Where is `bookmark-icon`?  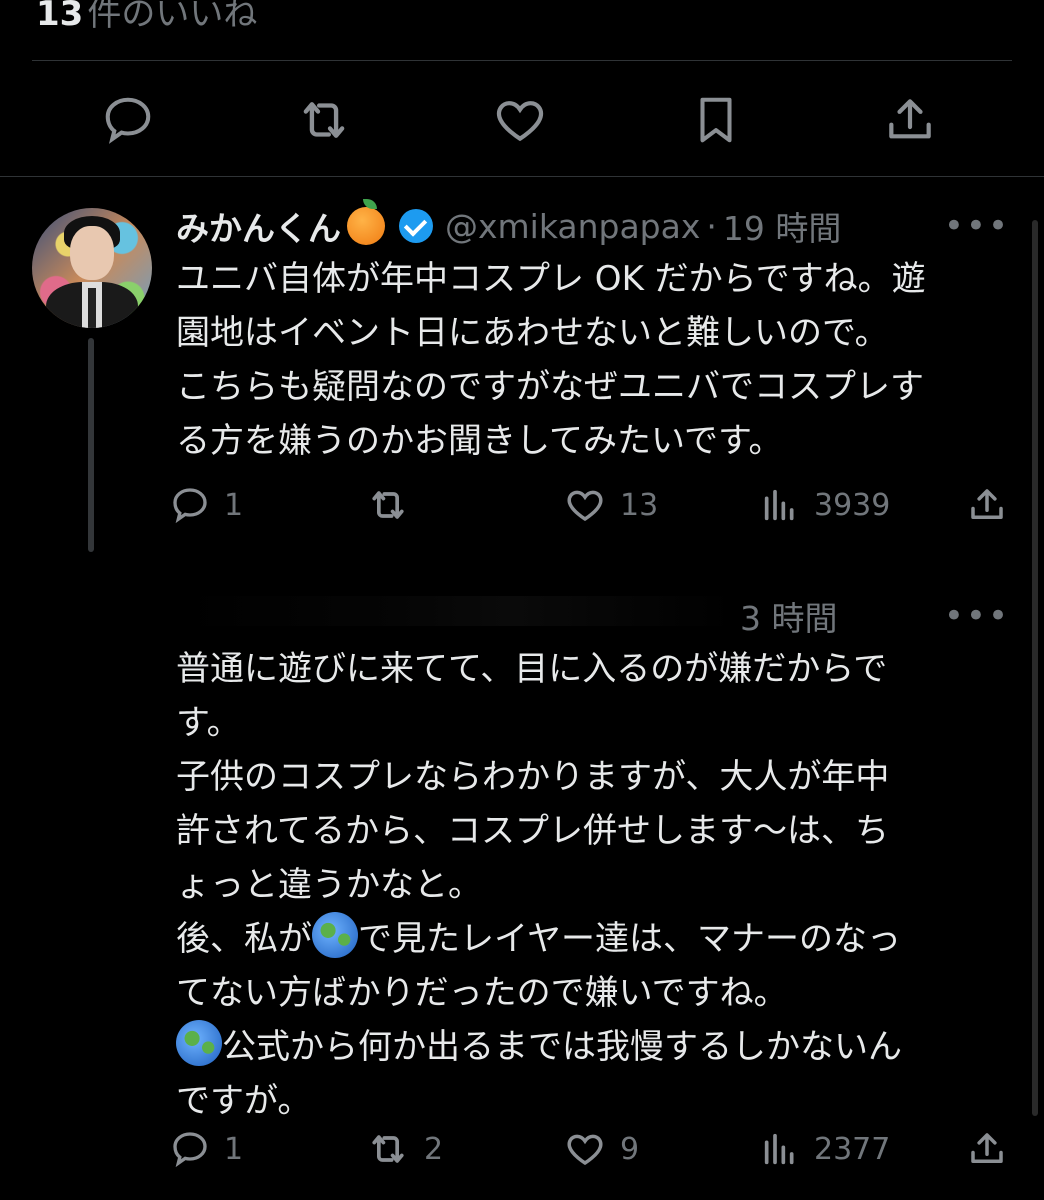
bookmark-icon is located at coordinates (716, 120).